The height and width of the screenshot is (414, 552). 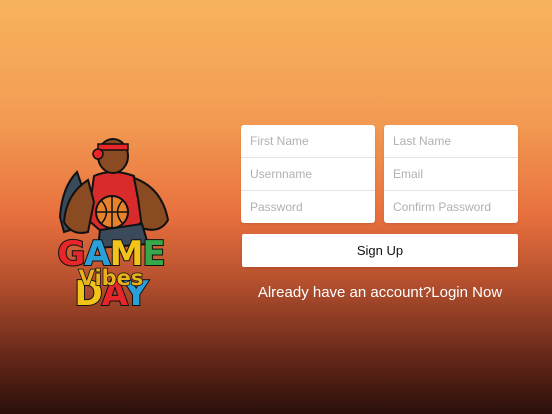 I want to click on confirm-password-input, so click(x=455, y=207).